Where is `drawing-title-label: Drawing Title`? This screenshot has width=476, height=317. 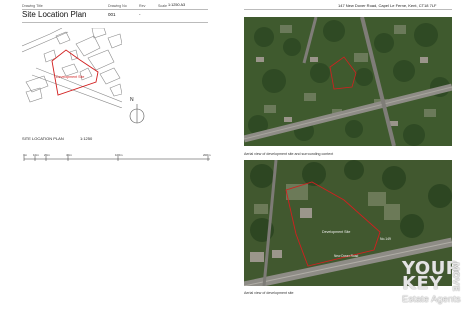
drawing-title-label: Drawing Title is located at coordinates (32, 6).